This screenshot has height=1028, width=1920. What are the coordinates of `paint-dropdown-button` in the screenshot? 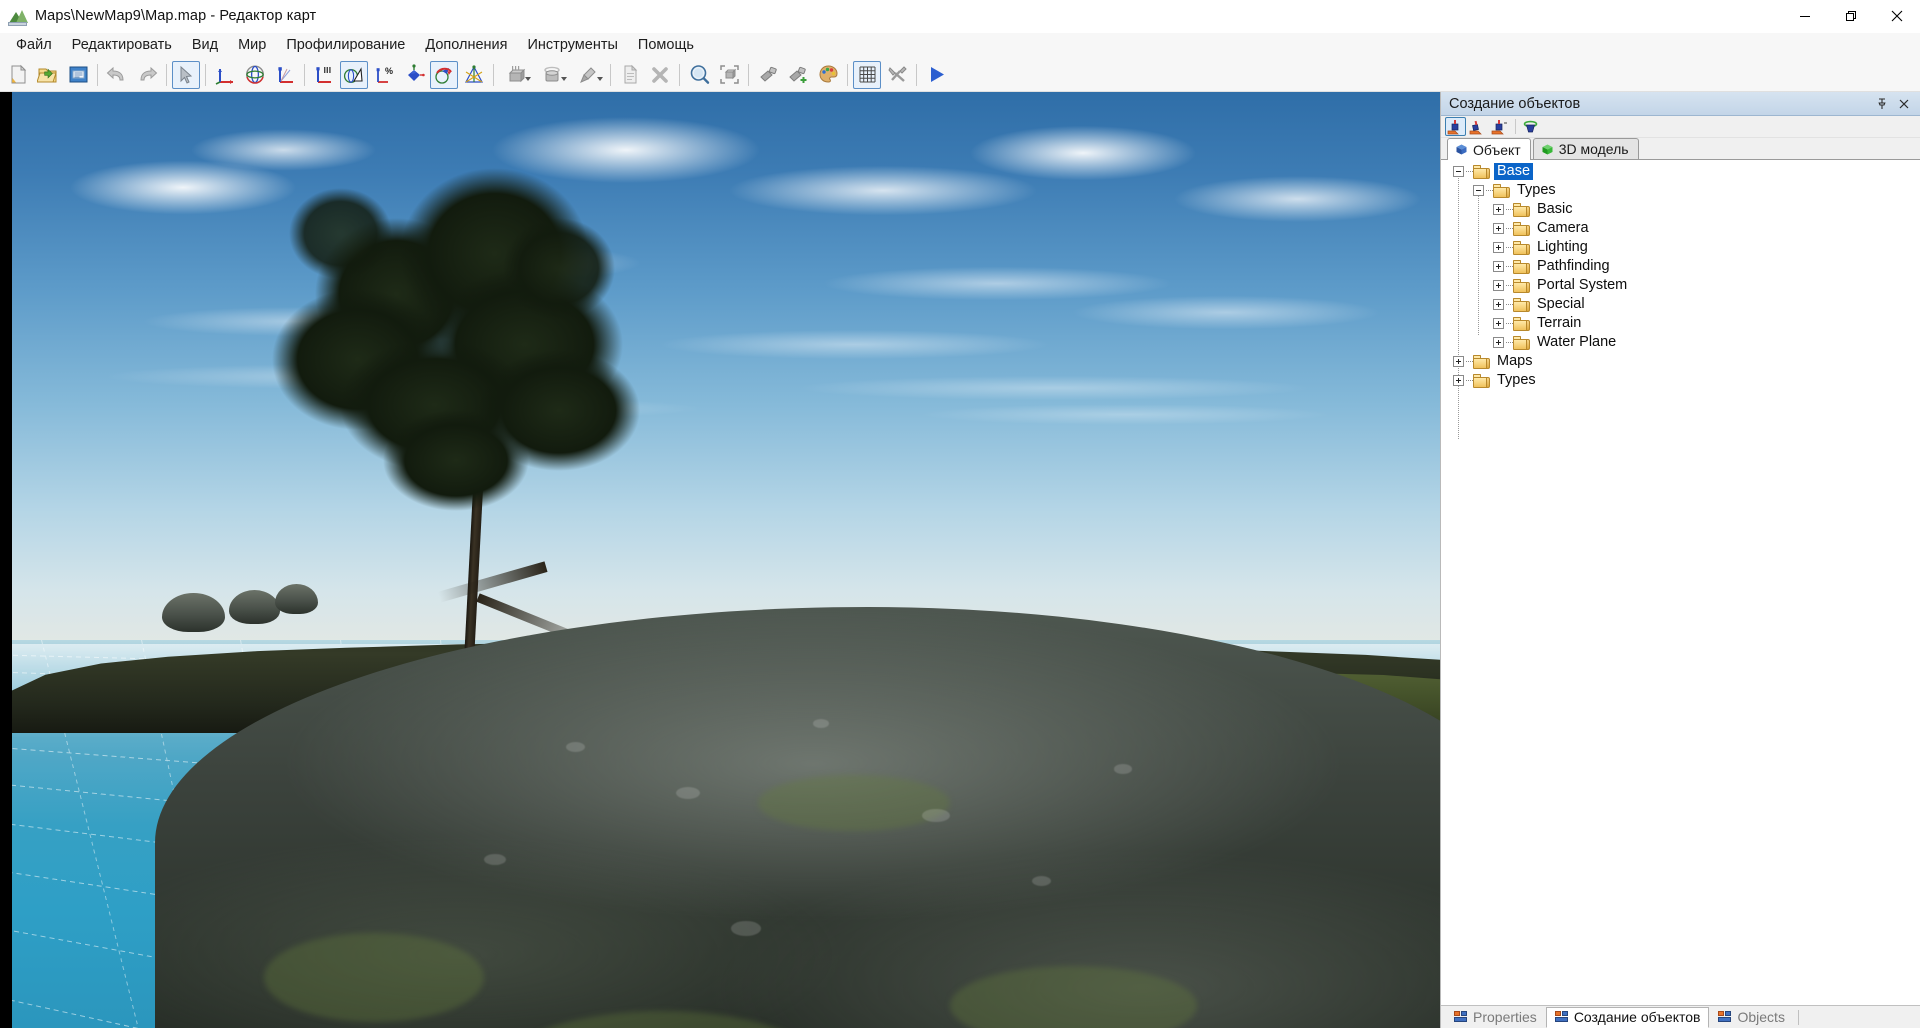 It's located at (552, 75).